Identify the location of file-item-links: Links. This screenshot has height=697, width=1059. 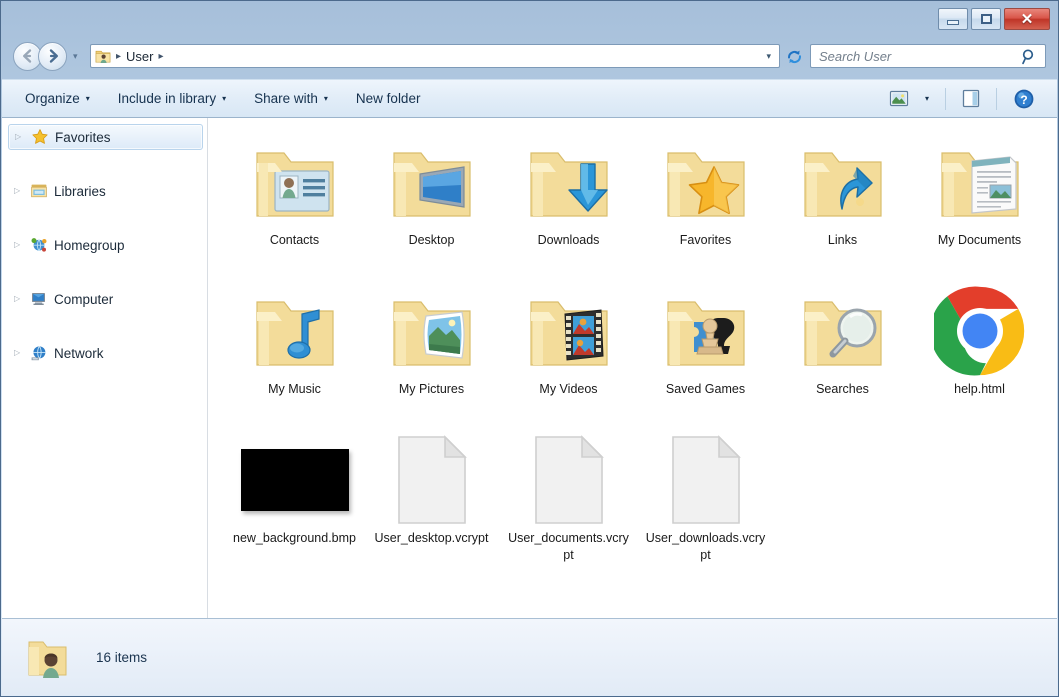
(842, 202).